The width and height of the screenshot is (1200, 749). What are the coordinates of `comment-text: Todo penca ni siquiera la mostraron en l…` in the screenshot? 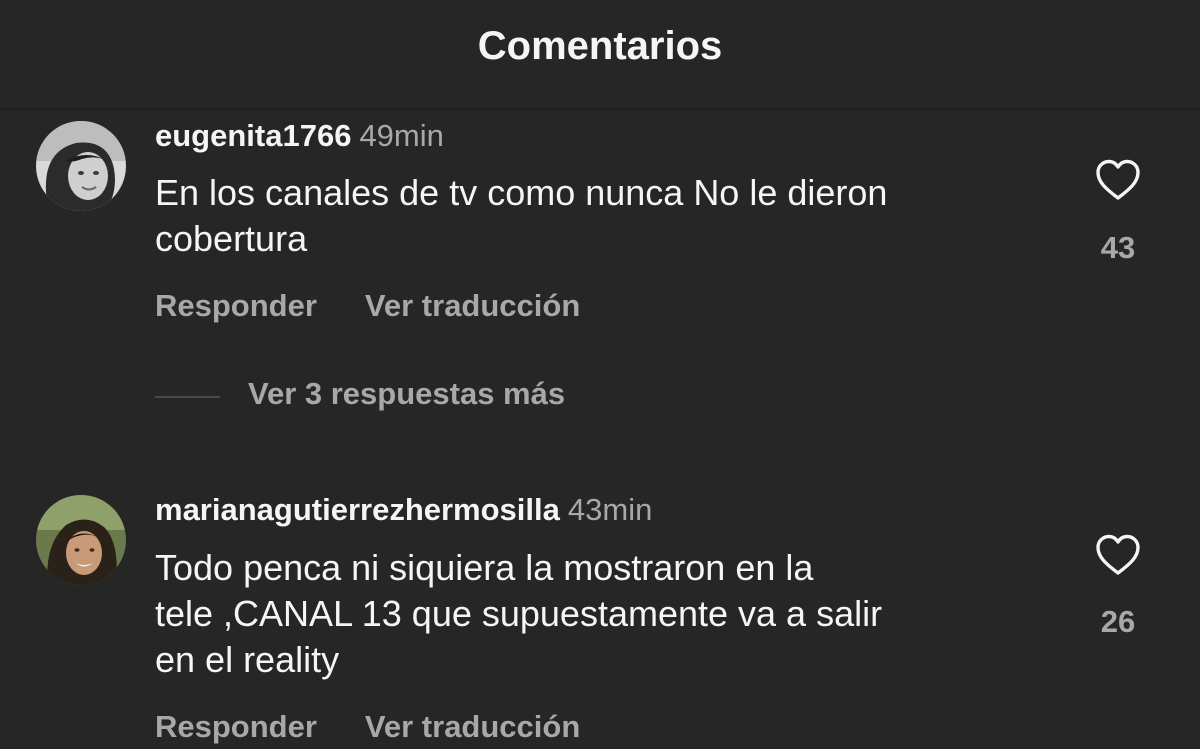 It's located at (605, 614).